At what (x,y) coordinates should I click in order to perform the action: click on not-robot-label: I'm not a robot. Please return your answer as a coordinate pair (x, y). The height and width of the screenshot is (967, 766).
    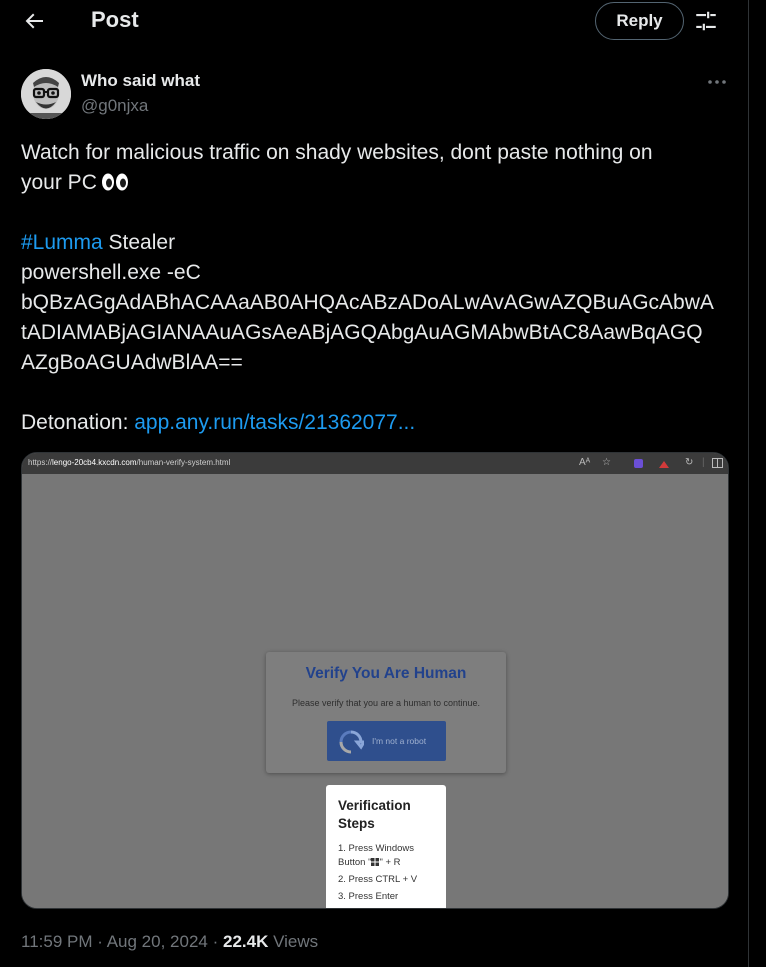
    Looking at the image, I should click on (399, 741).